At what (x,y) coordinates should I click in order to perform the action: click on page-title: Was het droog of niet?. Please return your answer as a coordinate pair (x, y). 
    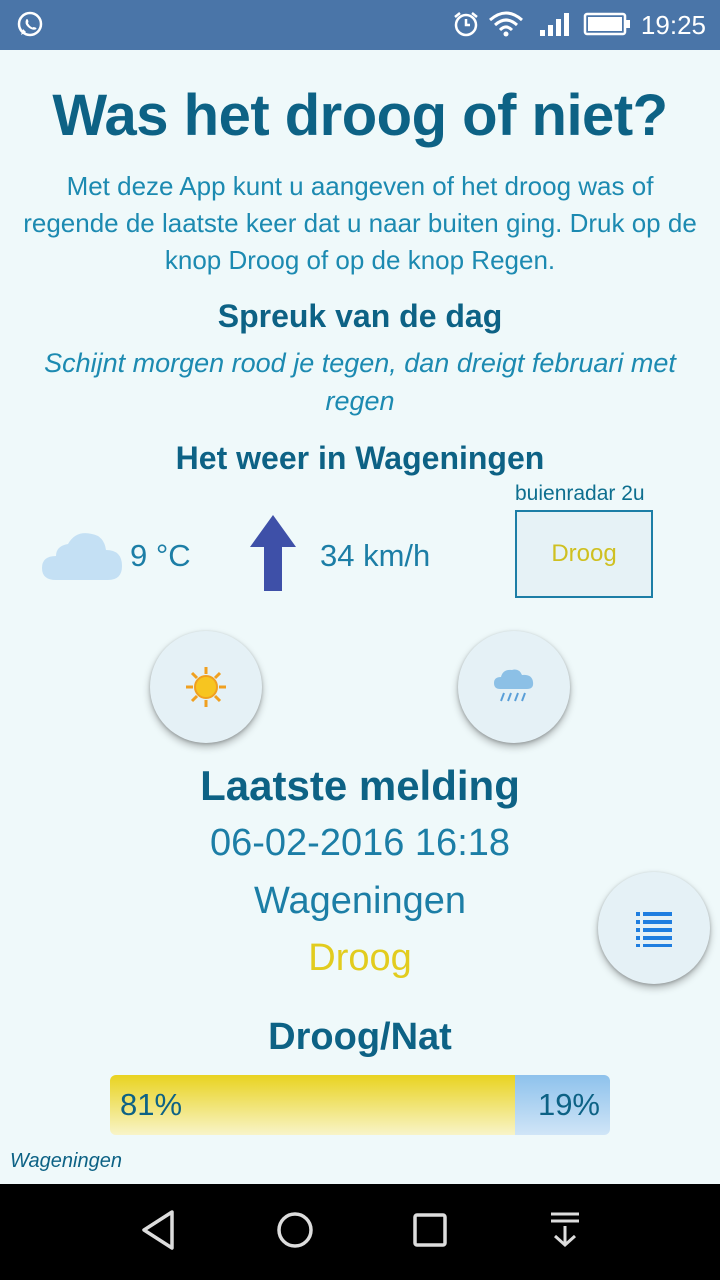
    Looking at the image, I should click on (360, 115).